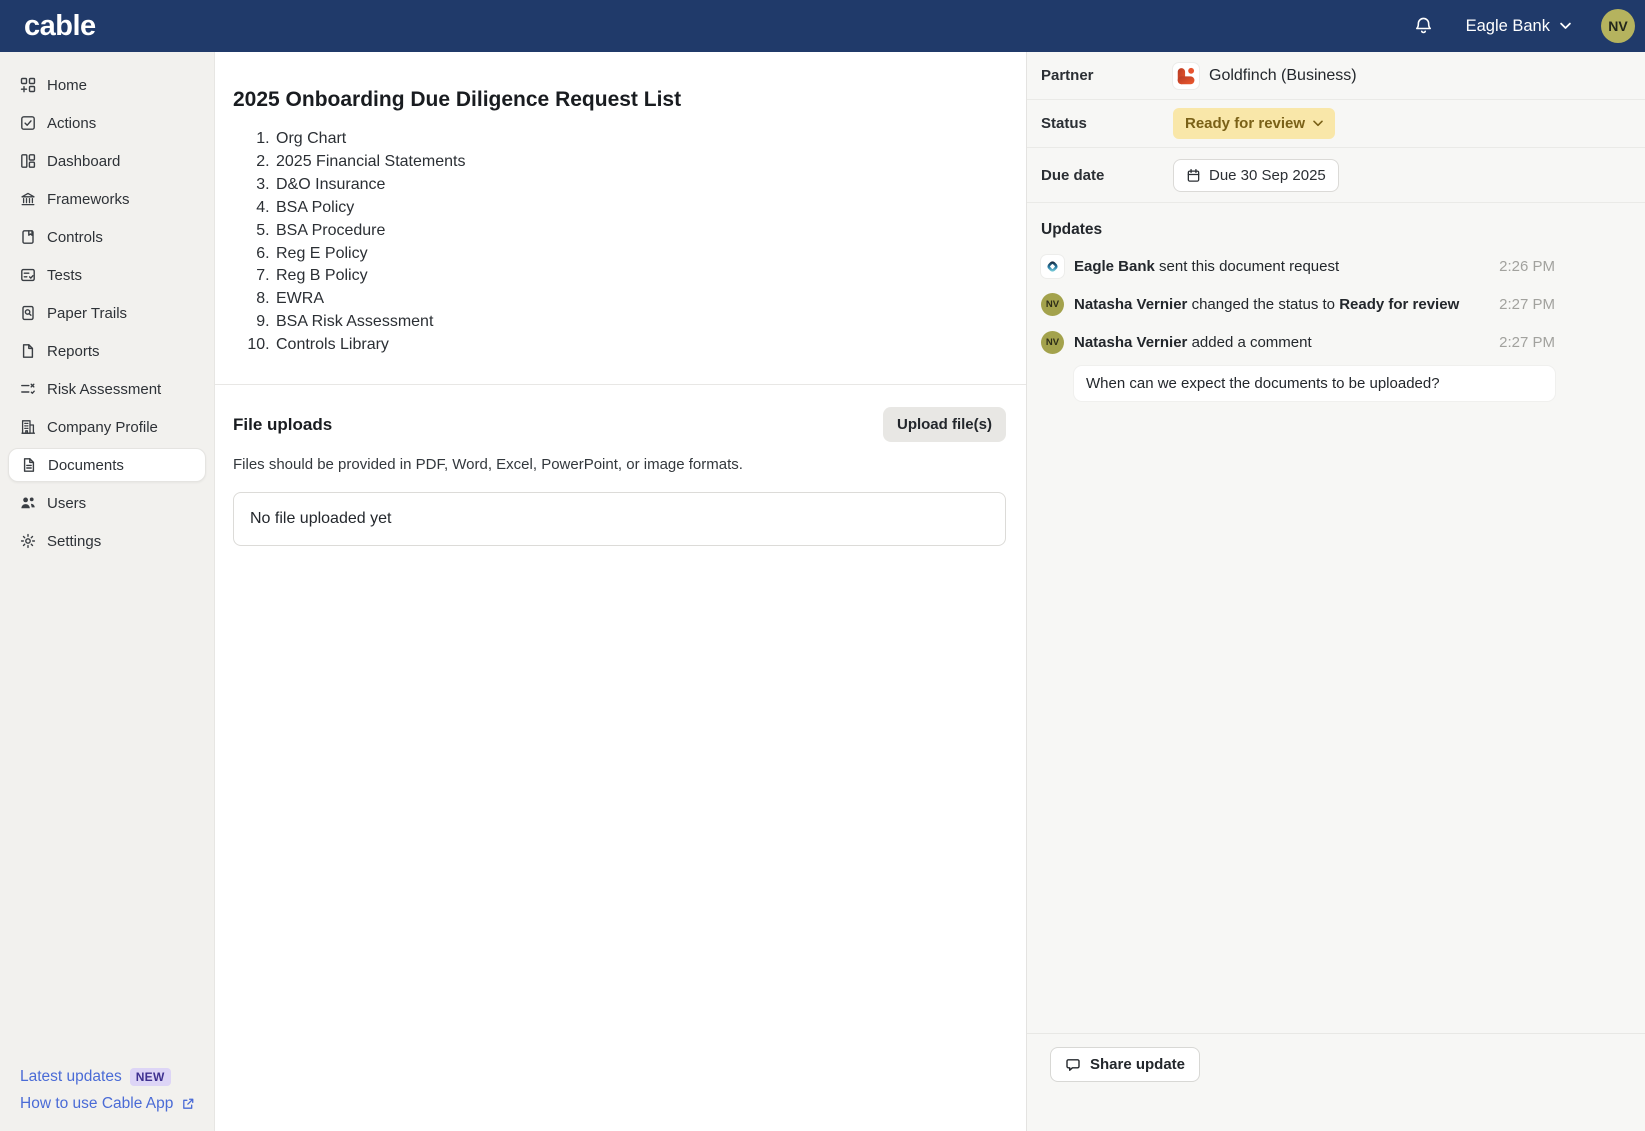 The image size is (1645, 1131). I want to click on sidebar-item-label: Documents, so click(86, 465).